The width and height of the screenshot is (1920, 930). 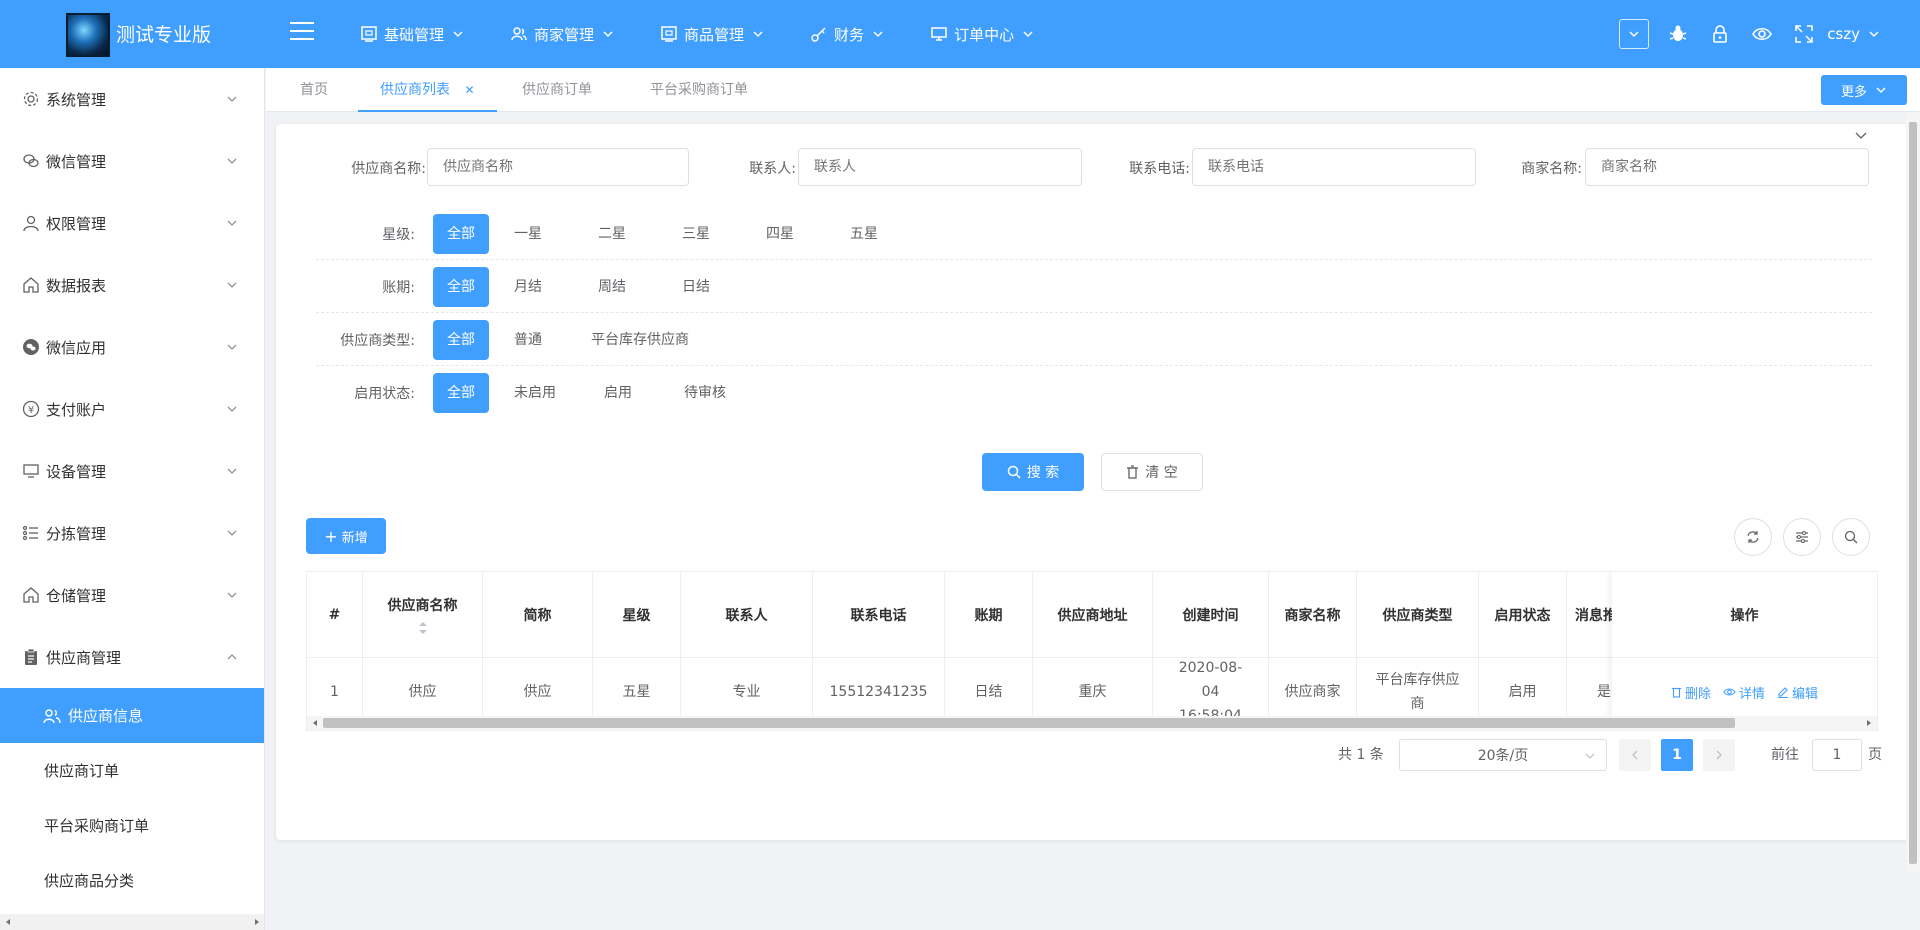 I want to click on sidebar-item-sorting: 分拣管理, so click(x=132, y=533).